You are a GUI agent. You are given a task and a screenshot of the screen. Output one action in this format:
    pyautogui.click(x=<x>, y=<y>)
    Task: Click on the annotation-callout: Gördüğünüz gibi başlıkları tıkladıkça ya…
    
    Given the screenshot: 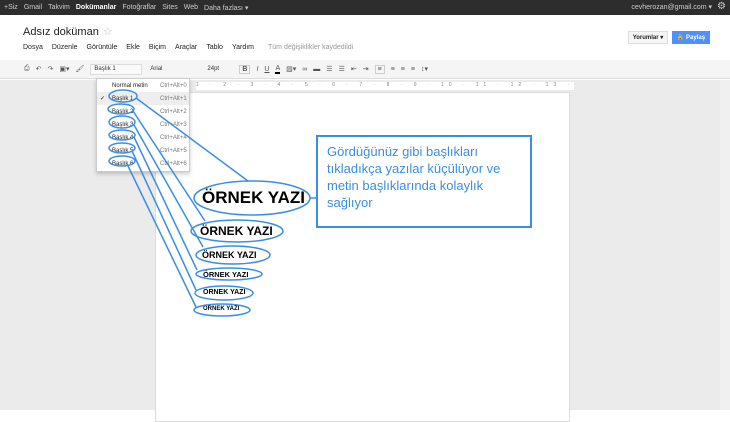 What is the action you would take?
    pyautogui.click(x=424, y=181)
    